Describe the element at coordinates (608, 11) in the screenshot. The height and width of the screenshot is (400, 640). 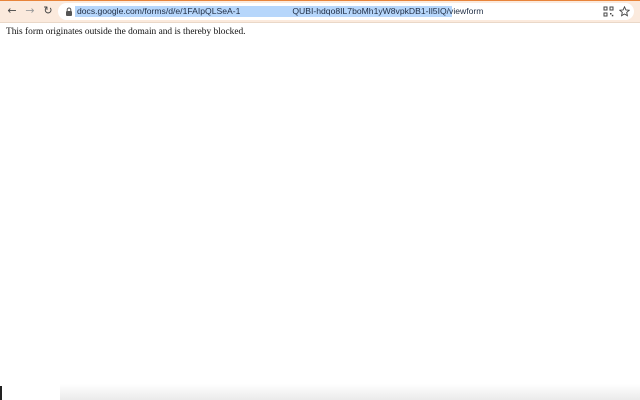
I see `qr-code-icon` at that location.